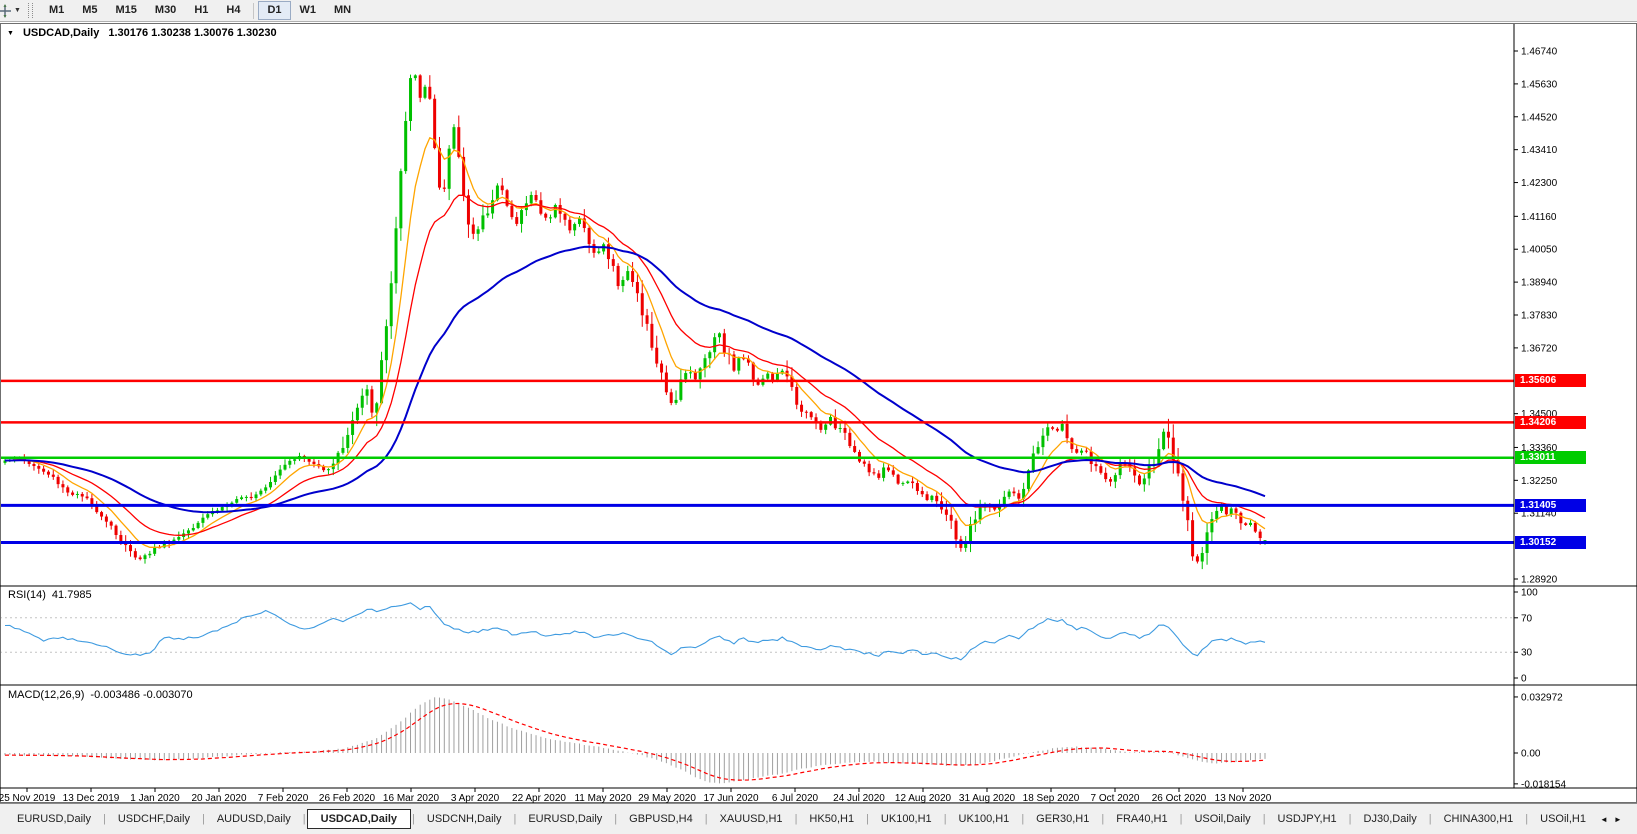 Image resolution: width=1637 pixels, height=834 pixels. What do you see at coordinates (1604, 819) in the screenshot?
I see `tab-scroll-left-icon: ◄` at bounding box center [1604, 819].